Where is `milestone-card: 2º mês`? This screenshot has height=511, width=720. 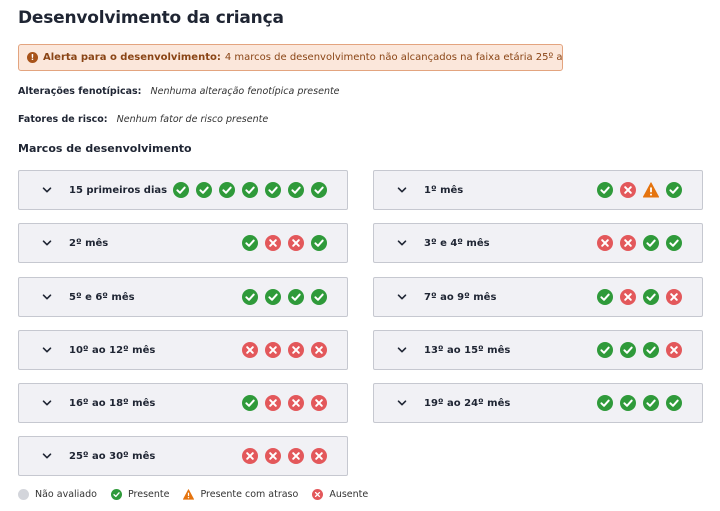 milestone-card: 2º mês is located at coordinates (183, 243).